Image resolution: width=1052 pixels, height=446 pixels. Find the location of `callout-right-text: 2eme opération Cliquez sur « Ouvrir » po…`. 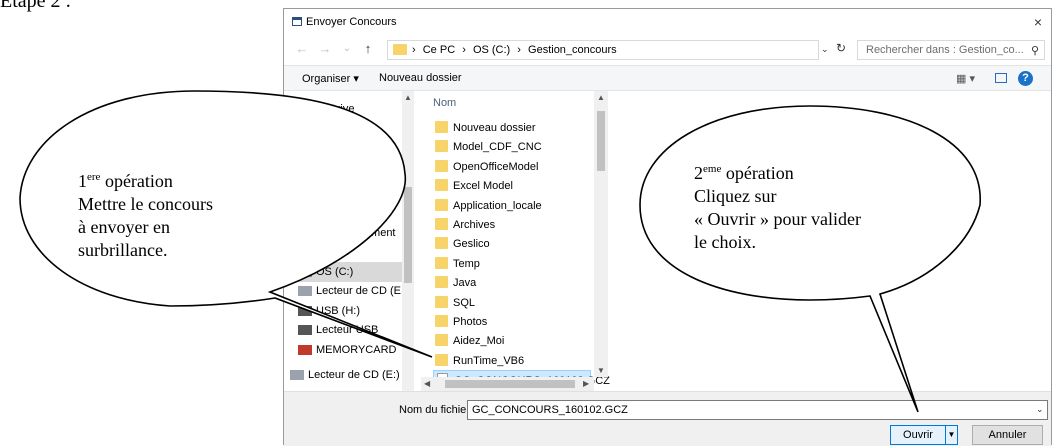

callout-right-text: 2eme opération Cliquez sur « Ouvrir » po… is located at coordinates (777, 206).